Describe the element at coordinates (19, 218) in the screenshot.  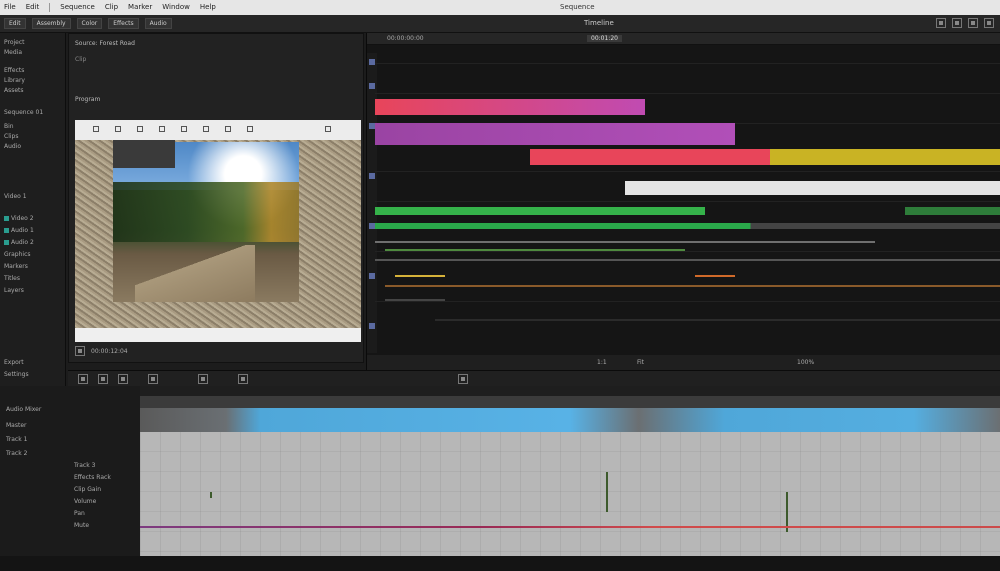
I see `track-item: Video 2` at that location.